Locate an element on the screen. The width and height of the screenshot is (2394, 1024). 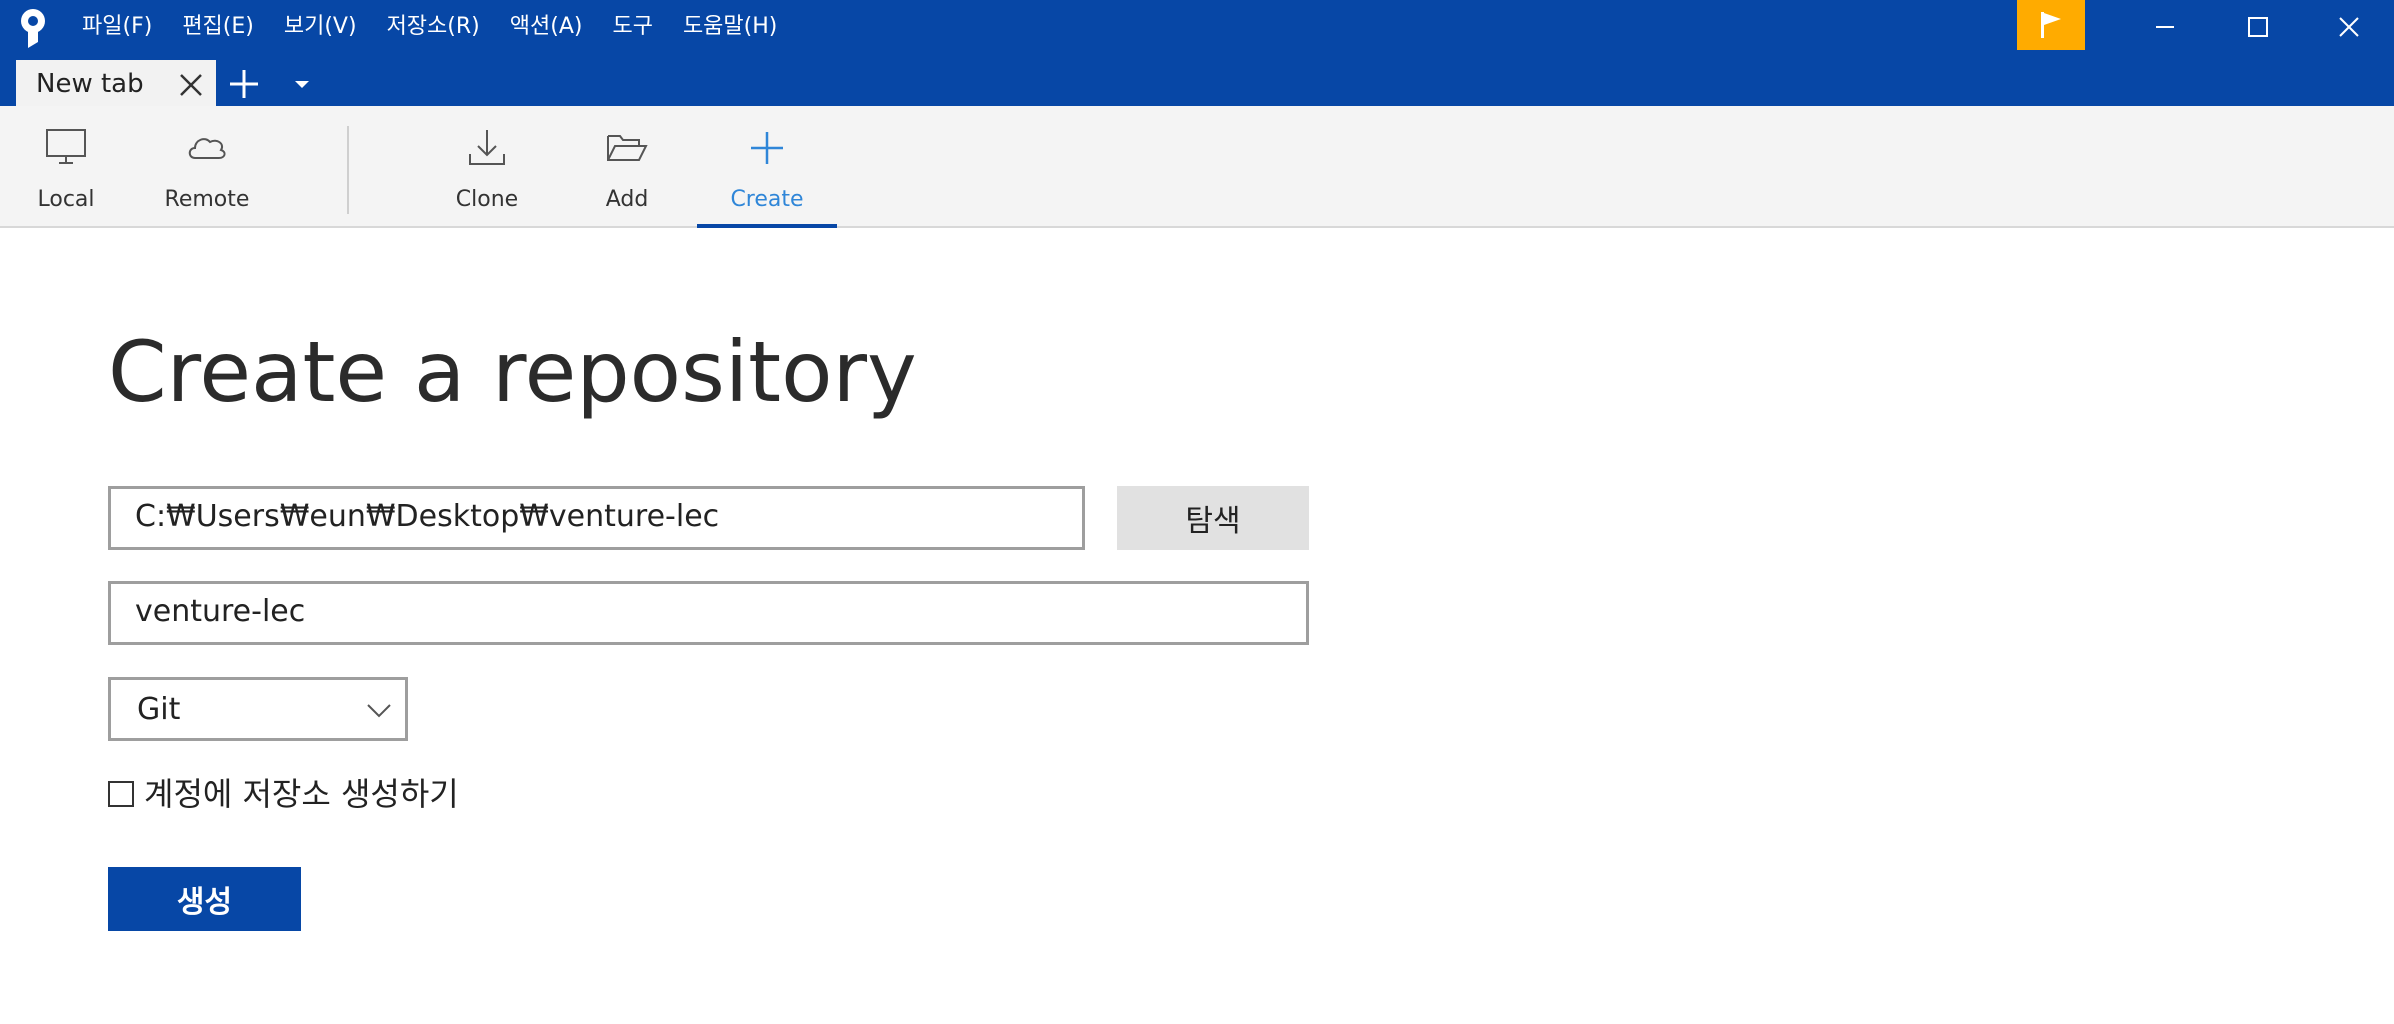
close-window-button is located at coordinates (2349, 27).